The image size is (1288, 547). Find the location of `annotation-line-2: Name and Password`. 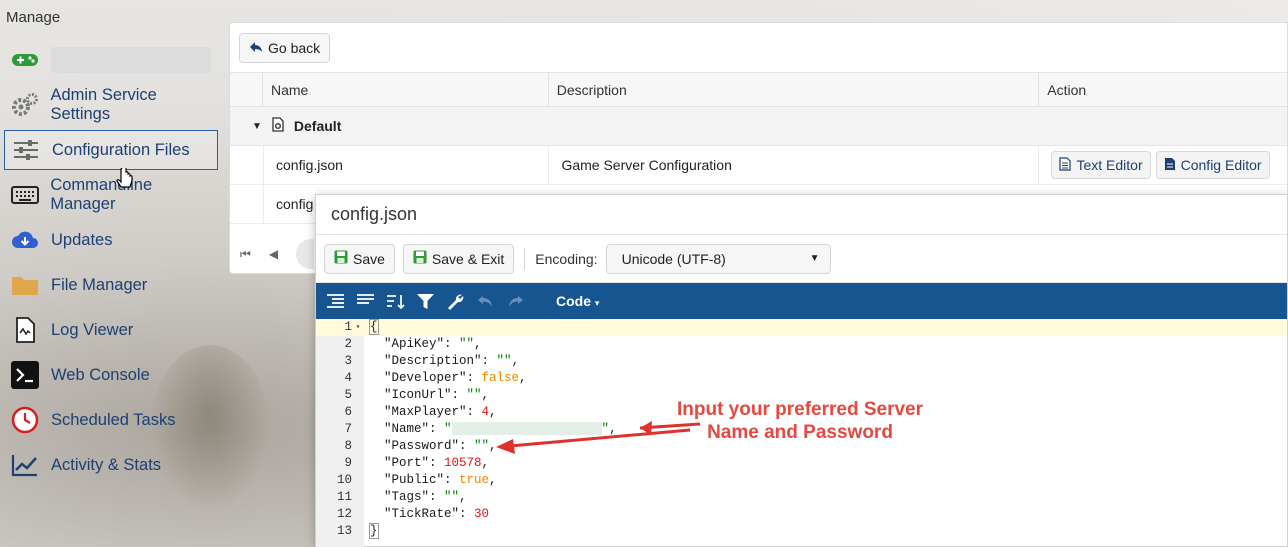

annotation-line-2: Name and Password is located at coordinates (800, 432).